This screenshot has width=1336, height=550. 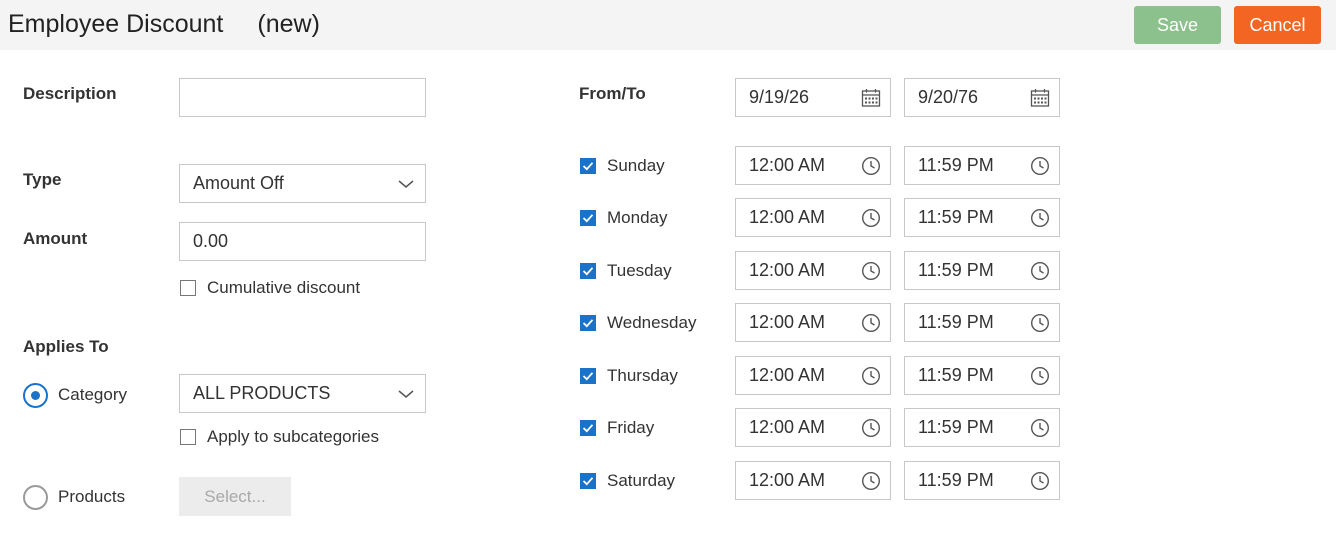 I want to click on products-radio-label: Products, so click(x=92, y=496).